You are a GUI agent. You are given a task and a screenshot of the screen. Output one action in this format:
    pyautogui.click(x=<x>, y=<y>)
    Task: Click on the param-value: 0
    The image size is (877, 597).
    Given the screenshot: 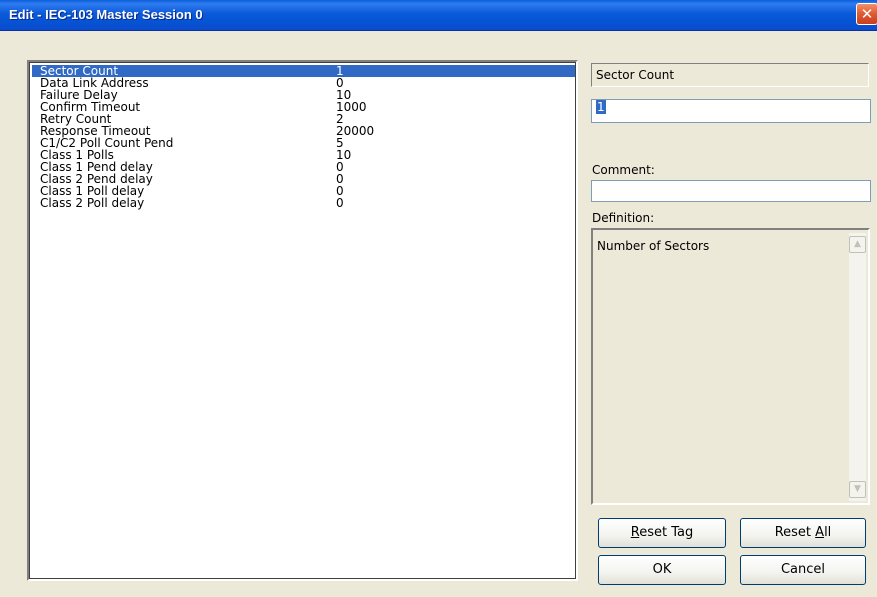 What is the action you would take?
    pyautogui.click(x=340, y=203)
    